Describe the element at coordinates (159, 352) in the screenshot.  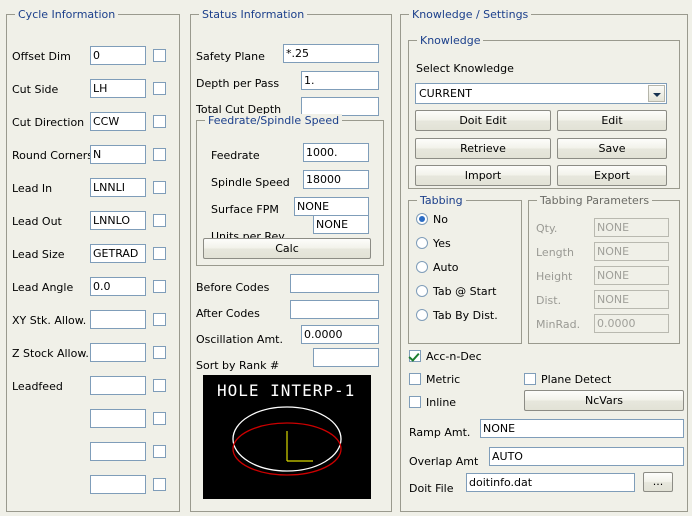
I see `checkbox-z-stock-allow` at that location.